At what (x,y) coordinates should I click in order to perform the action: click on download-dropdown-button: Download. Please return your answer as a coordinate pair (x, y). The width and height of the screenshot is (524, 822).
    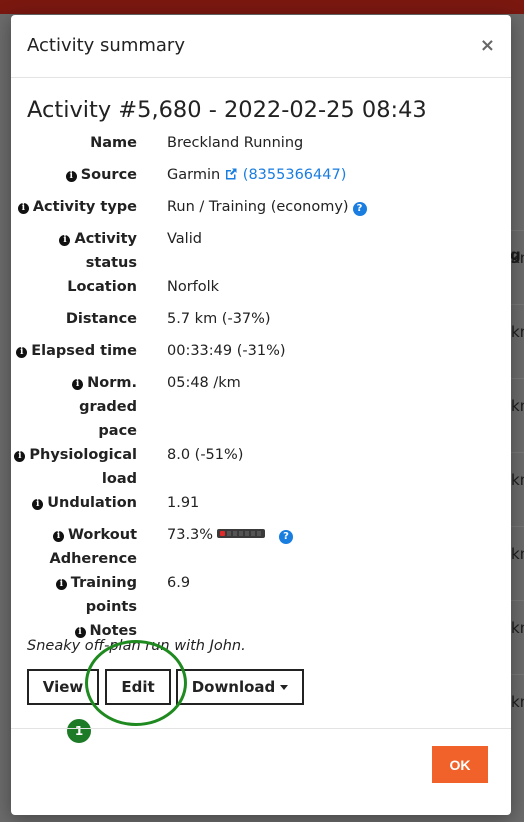
    Looking at the image, I should click on (240, 687).